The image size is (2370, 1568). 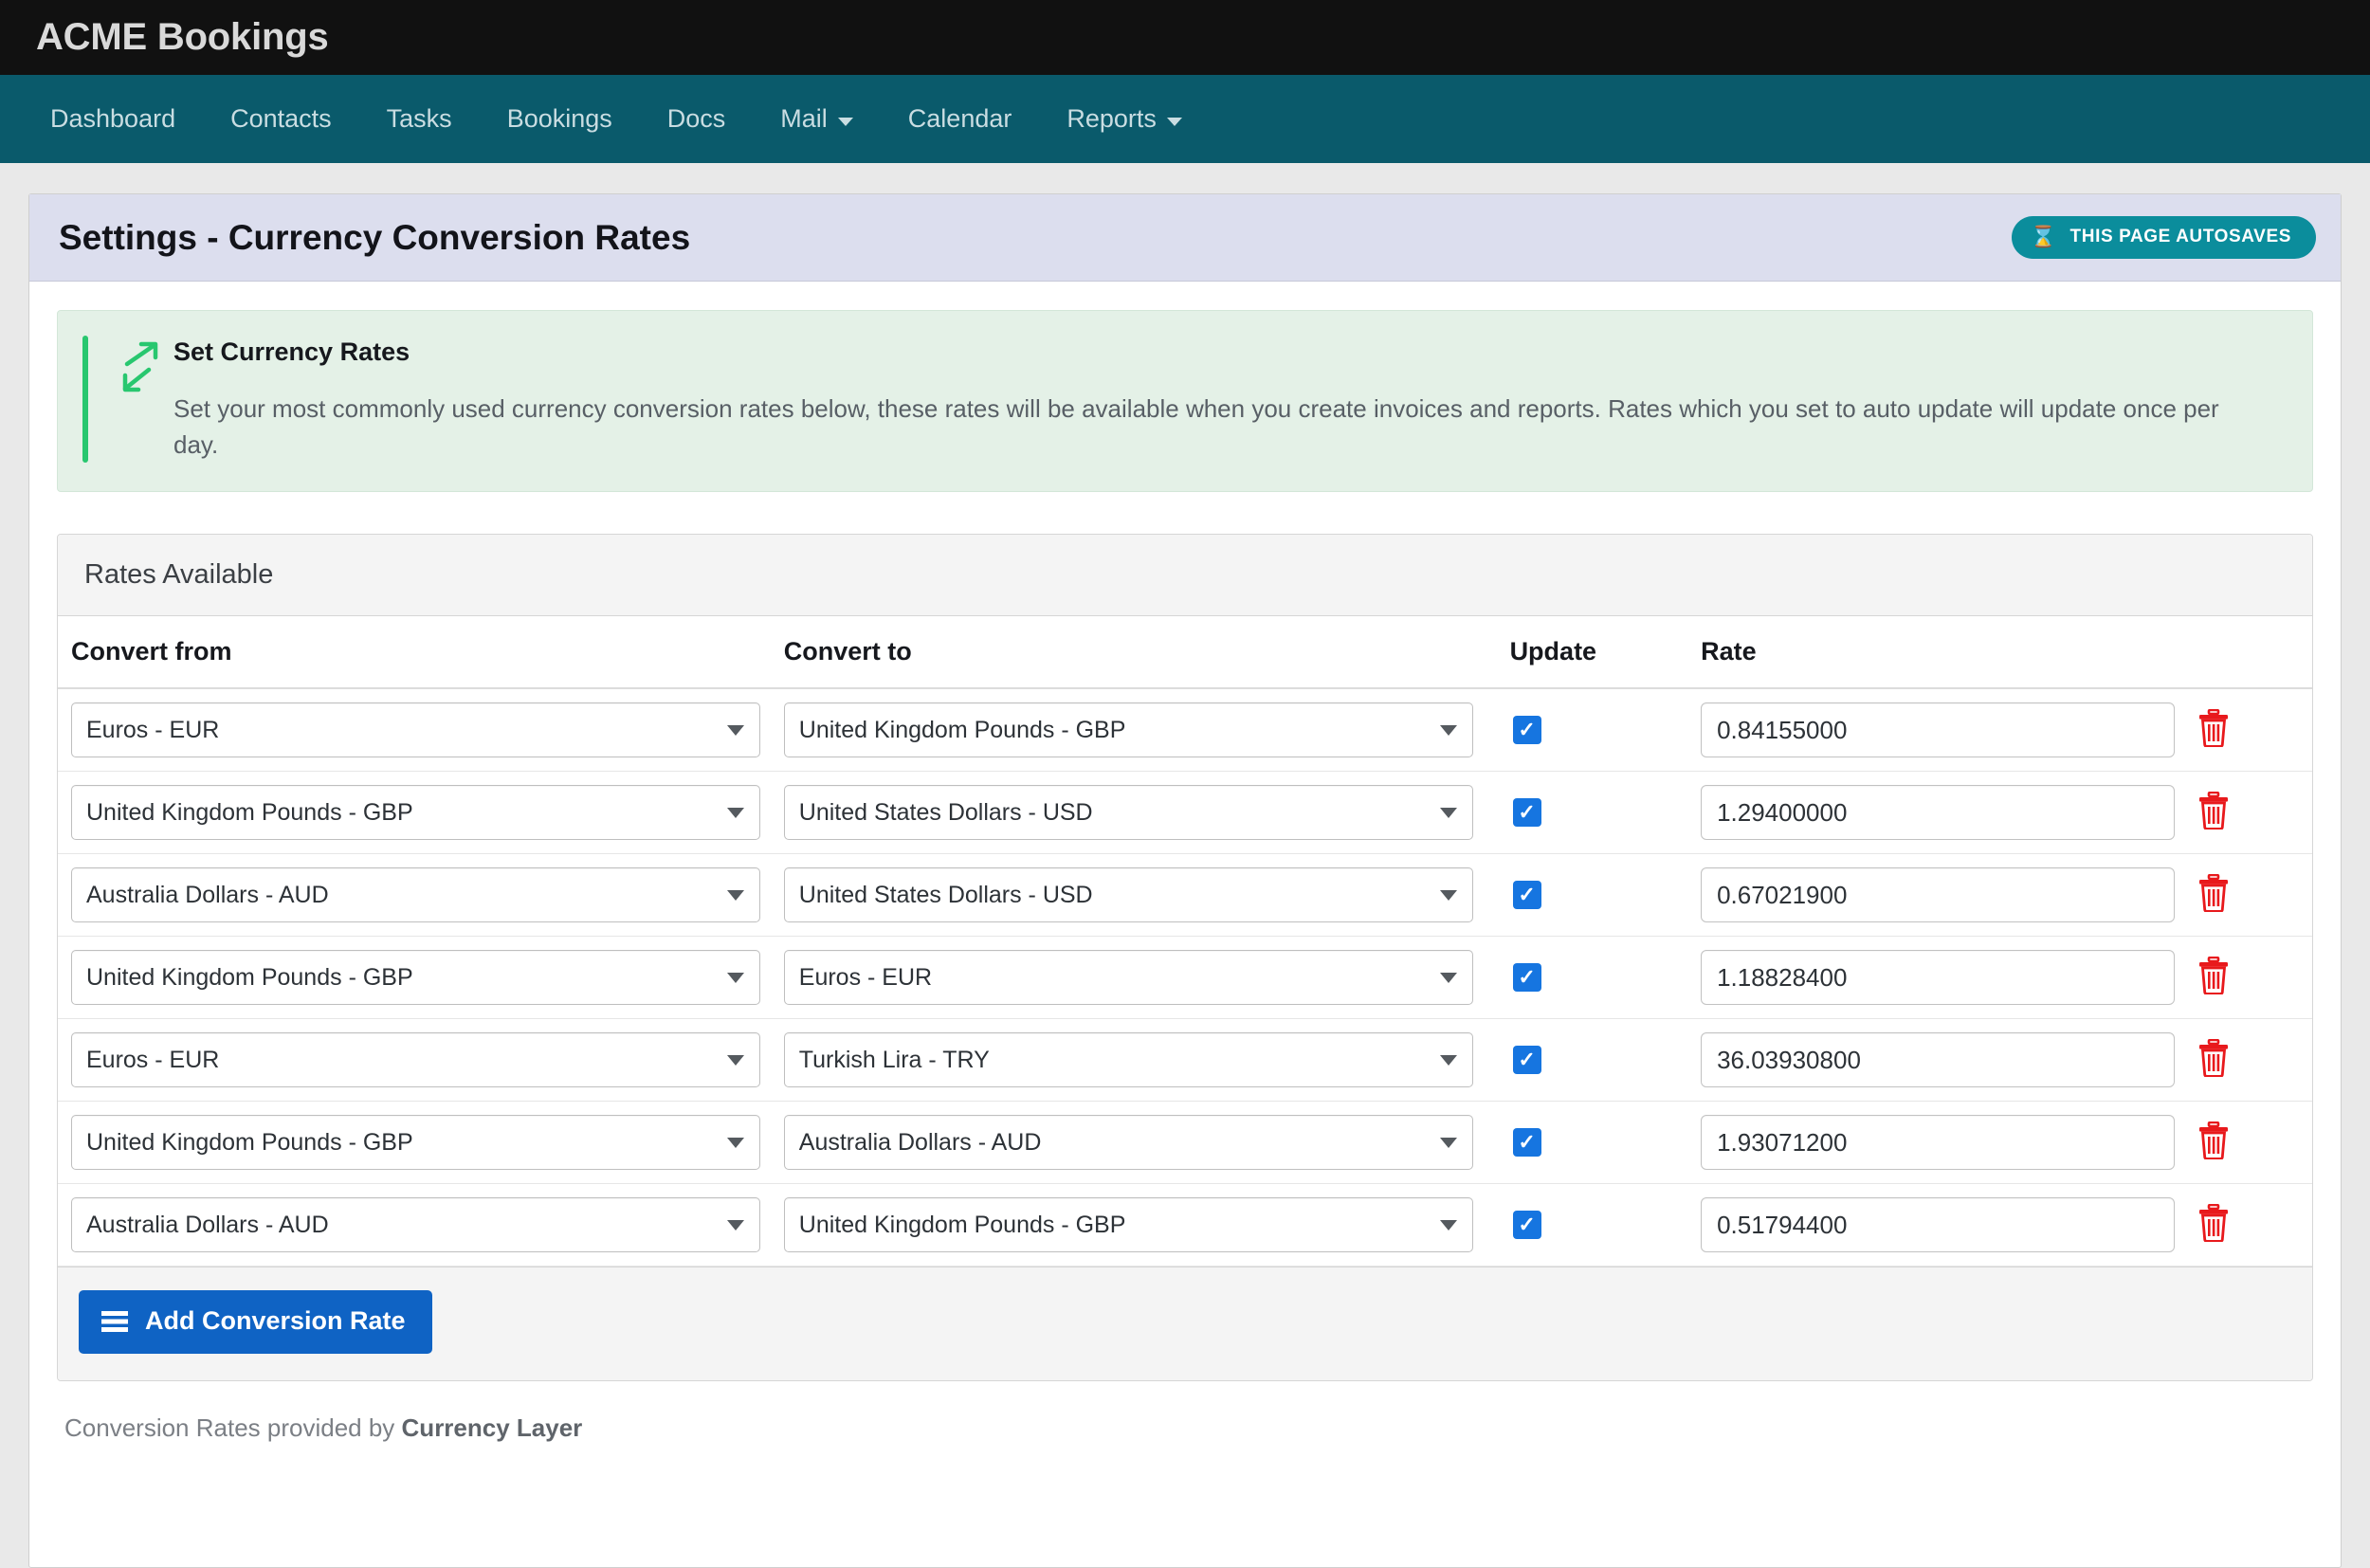 What do you see at coordinates (1938, 978) in the screenshot?
I see `rate-input: 1.18828400` at bounding box center [1938, 978].